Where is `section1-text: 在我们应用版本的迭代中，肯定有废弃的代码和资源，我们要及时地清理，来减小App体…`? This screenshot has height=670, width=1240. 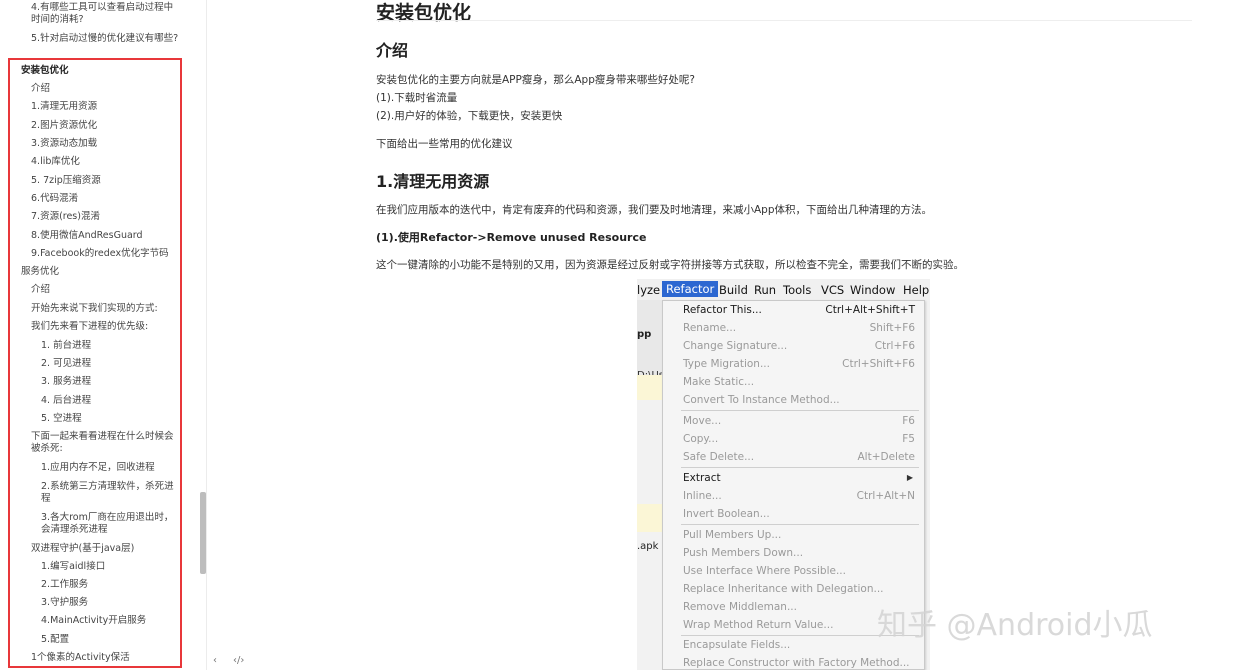 section1-text: 在我们应用版本的迭代中，肯定有废弃的代码和资源，我们要及时地清理，来减小App体… is located at coordinates (654, 210).